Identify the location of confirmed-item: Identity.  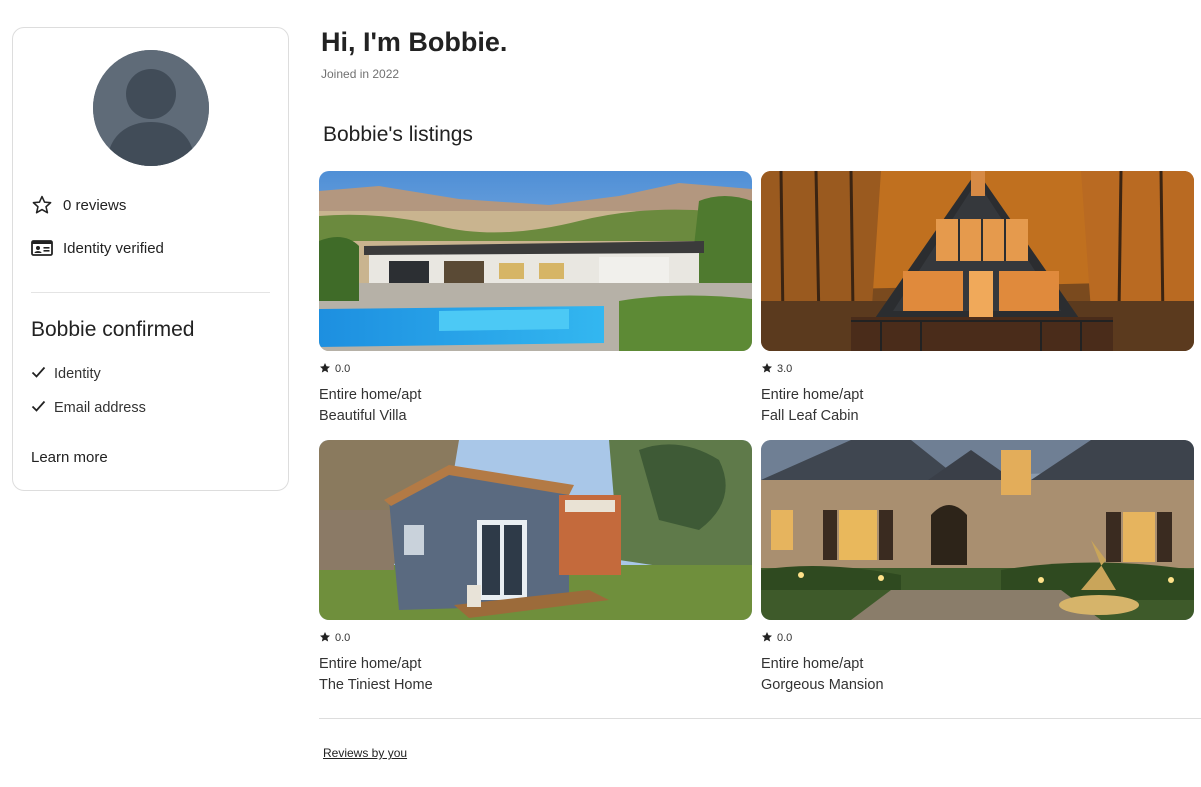
(66, 374).